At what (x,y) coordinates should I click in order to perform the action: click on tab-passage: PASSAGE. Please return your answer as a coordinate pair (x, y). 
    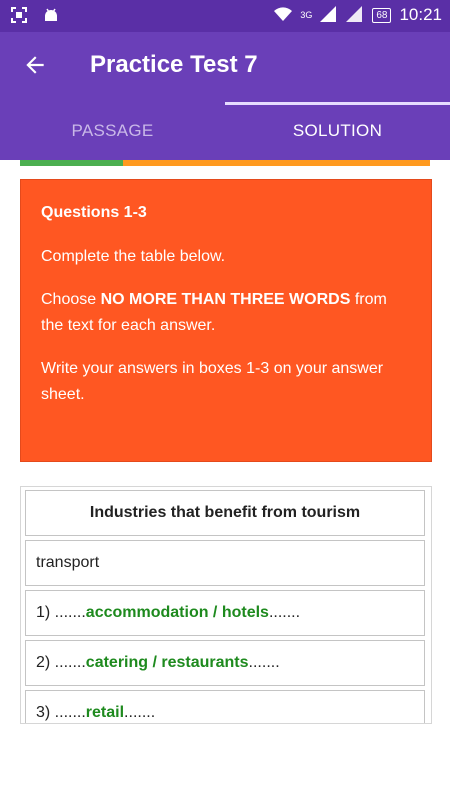
    Looking at the image, I should click on (112, 131).